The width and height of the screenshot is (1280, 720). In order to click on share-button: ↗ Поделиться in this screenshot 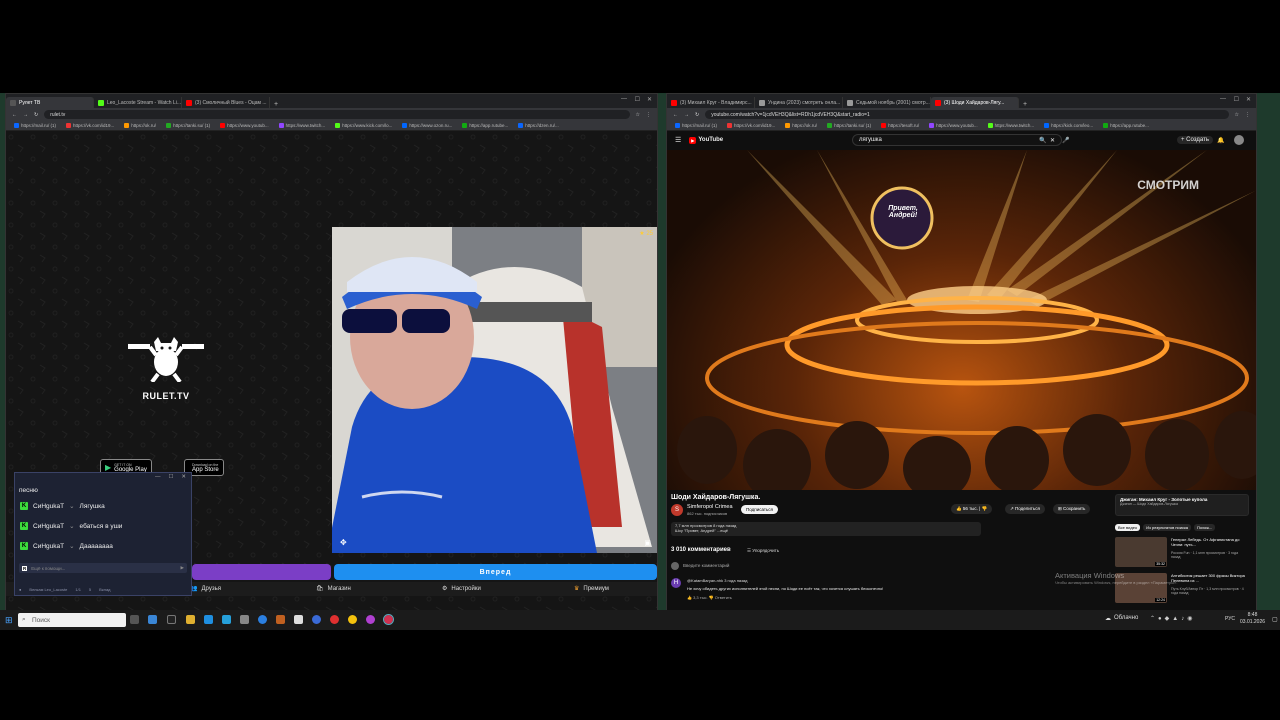, I will do `click(1025, 509)`.